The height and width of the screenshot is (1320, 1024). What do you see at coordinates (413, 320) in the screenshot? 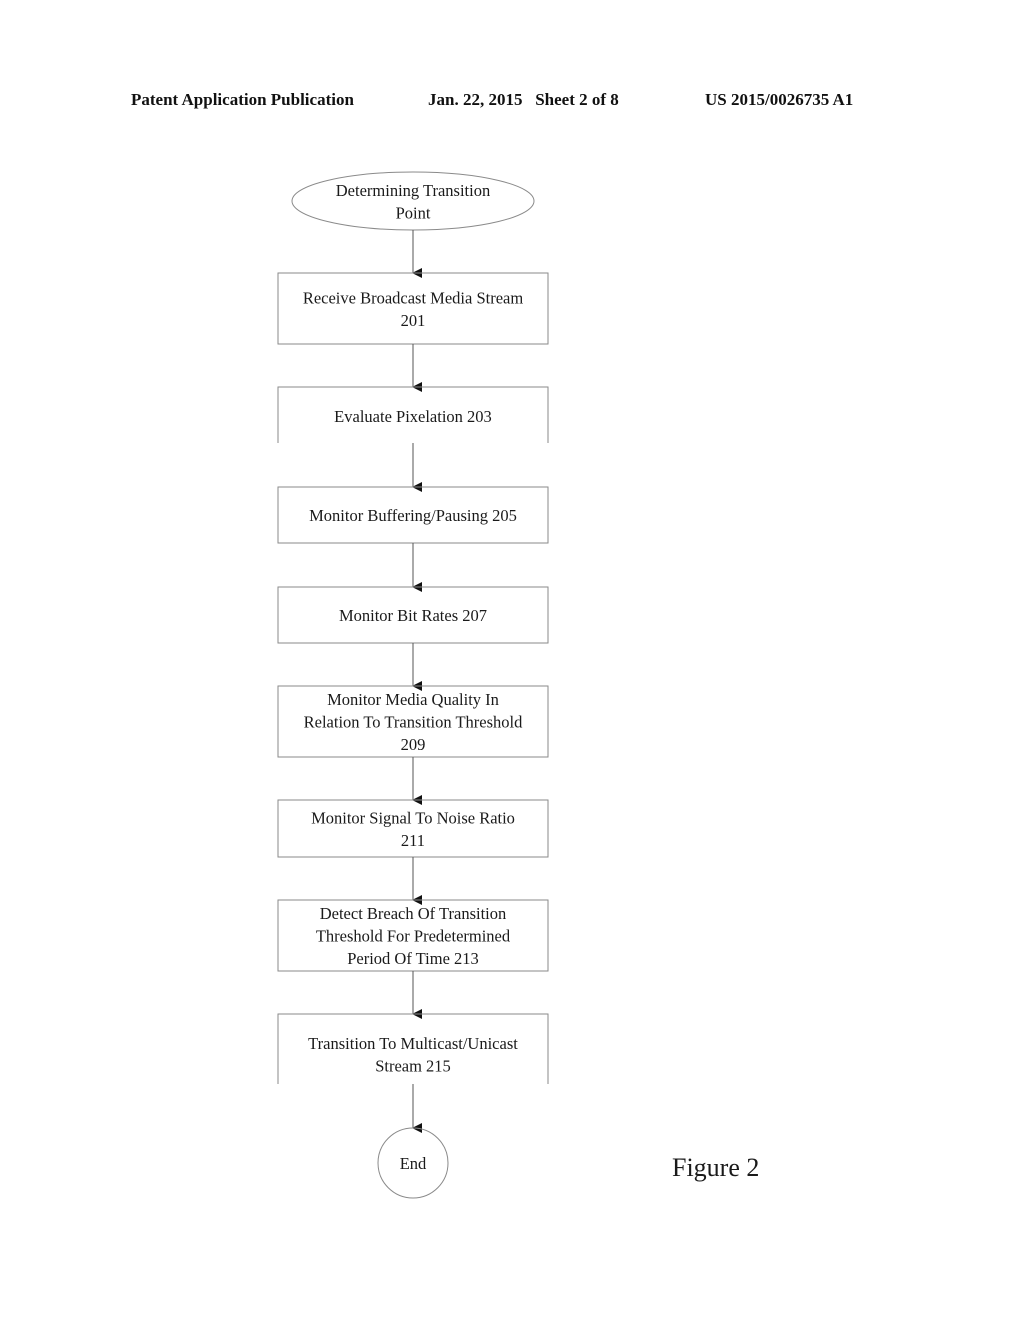
I see `process-label-201: 201` at bounding box center [413, 320].